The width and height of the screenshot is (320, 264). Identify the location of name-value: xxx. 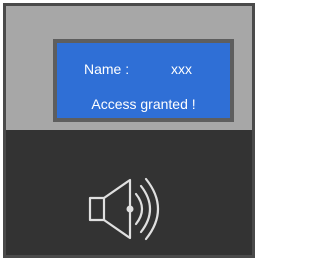
(181, 69).